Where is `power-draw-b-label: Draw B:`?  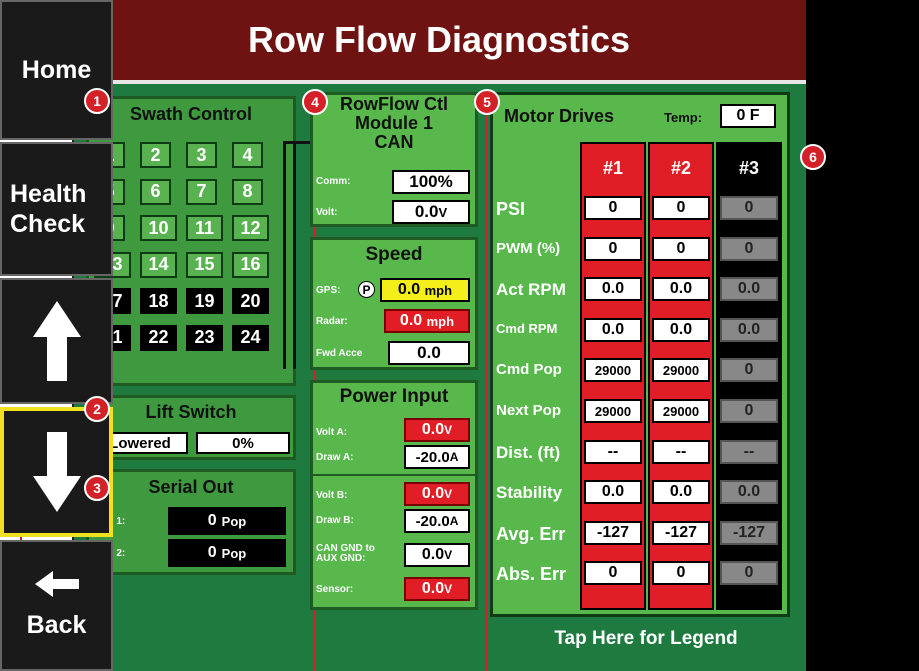 power-draw-b-label: Draw B: is located at coordinates (335, 520).